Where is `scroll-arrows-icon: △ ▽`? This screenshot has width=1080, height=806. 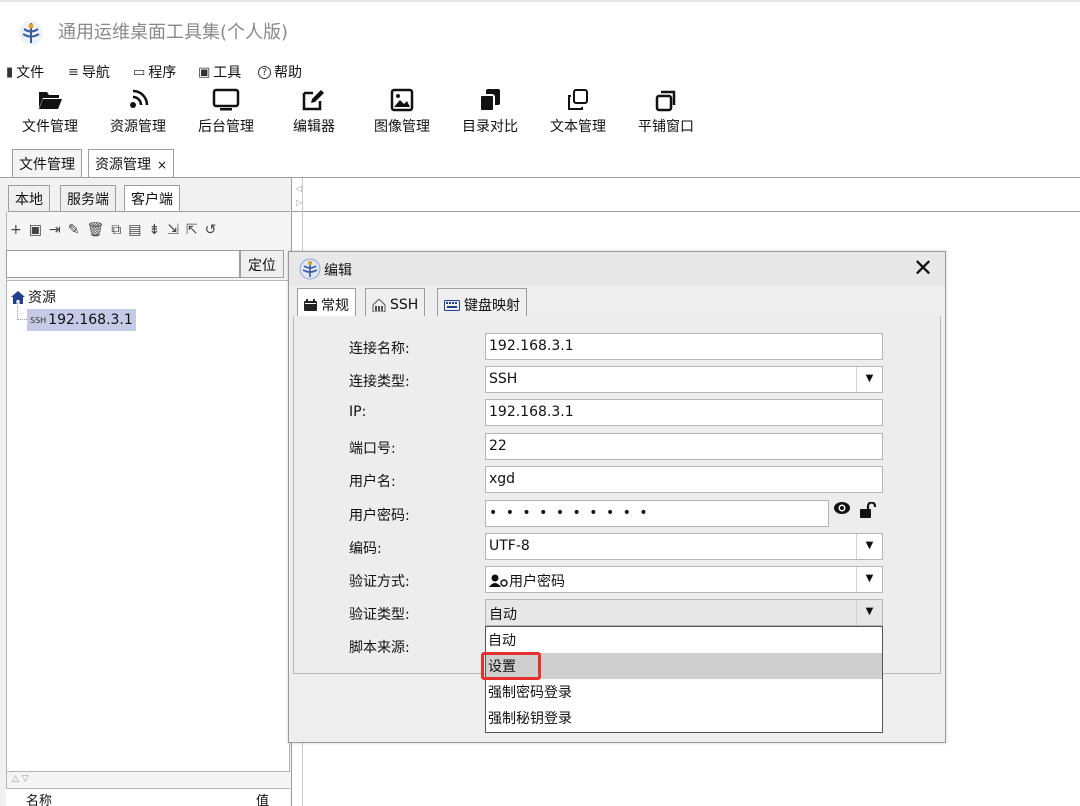 scroll-arrows-icon: △ ▽ is located at coordinates (20, 779).